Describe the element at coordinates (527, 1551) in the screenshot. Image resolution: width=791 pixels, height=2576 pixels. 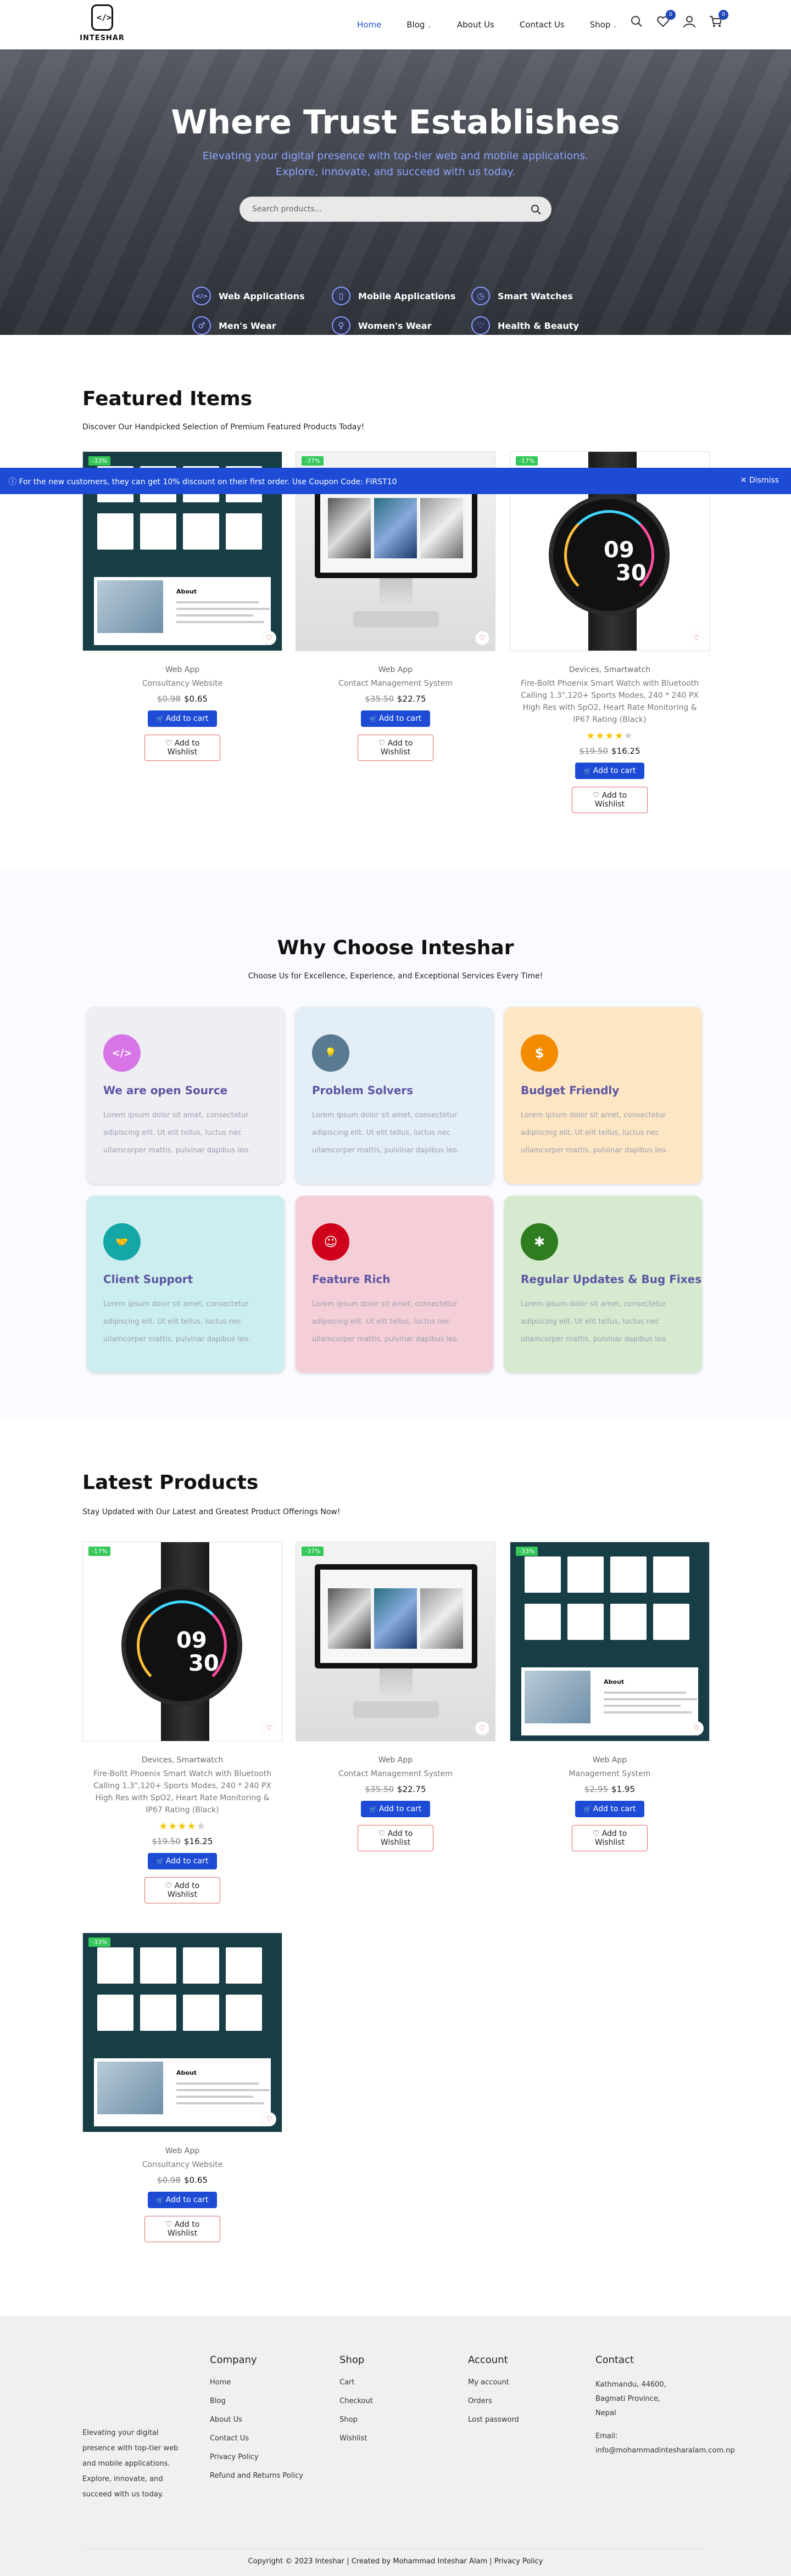
I see `sale-badge: -33%` at that location.